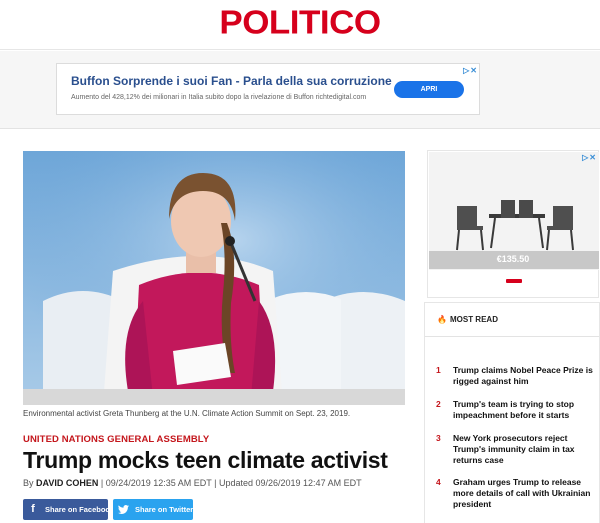 The height and width of the screenshot is (523, 600). What do you see at coordinates (429, 89) in the screenshot?
I see `ad-open-button: APRI` at bounding box center [429, 89].